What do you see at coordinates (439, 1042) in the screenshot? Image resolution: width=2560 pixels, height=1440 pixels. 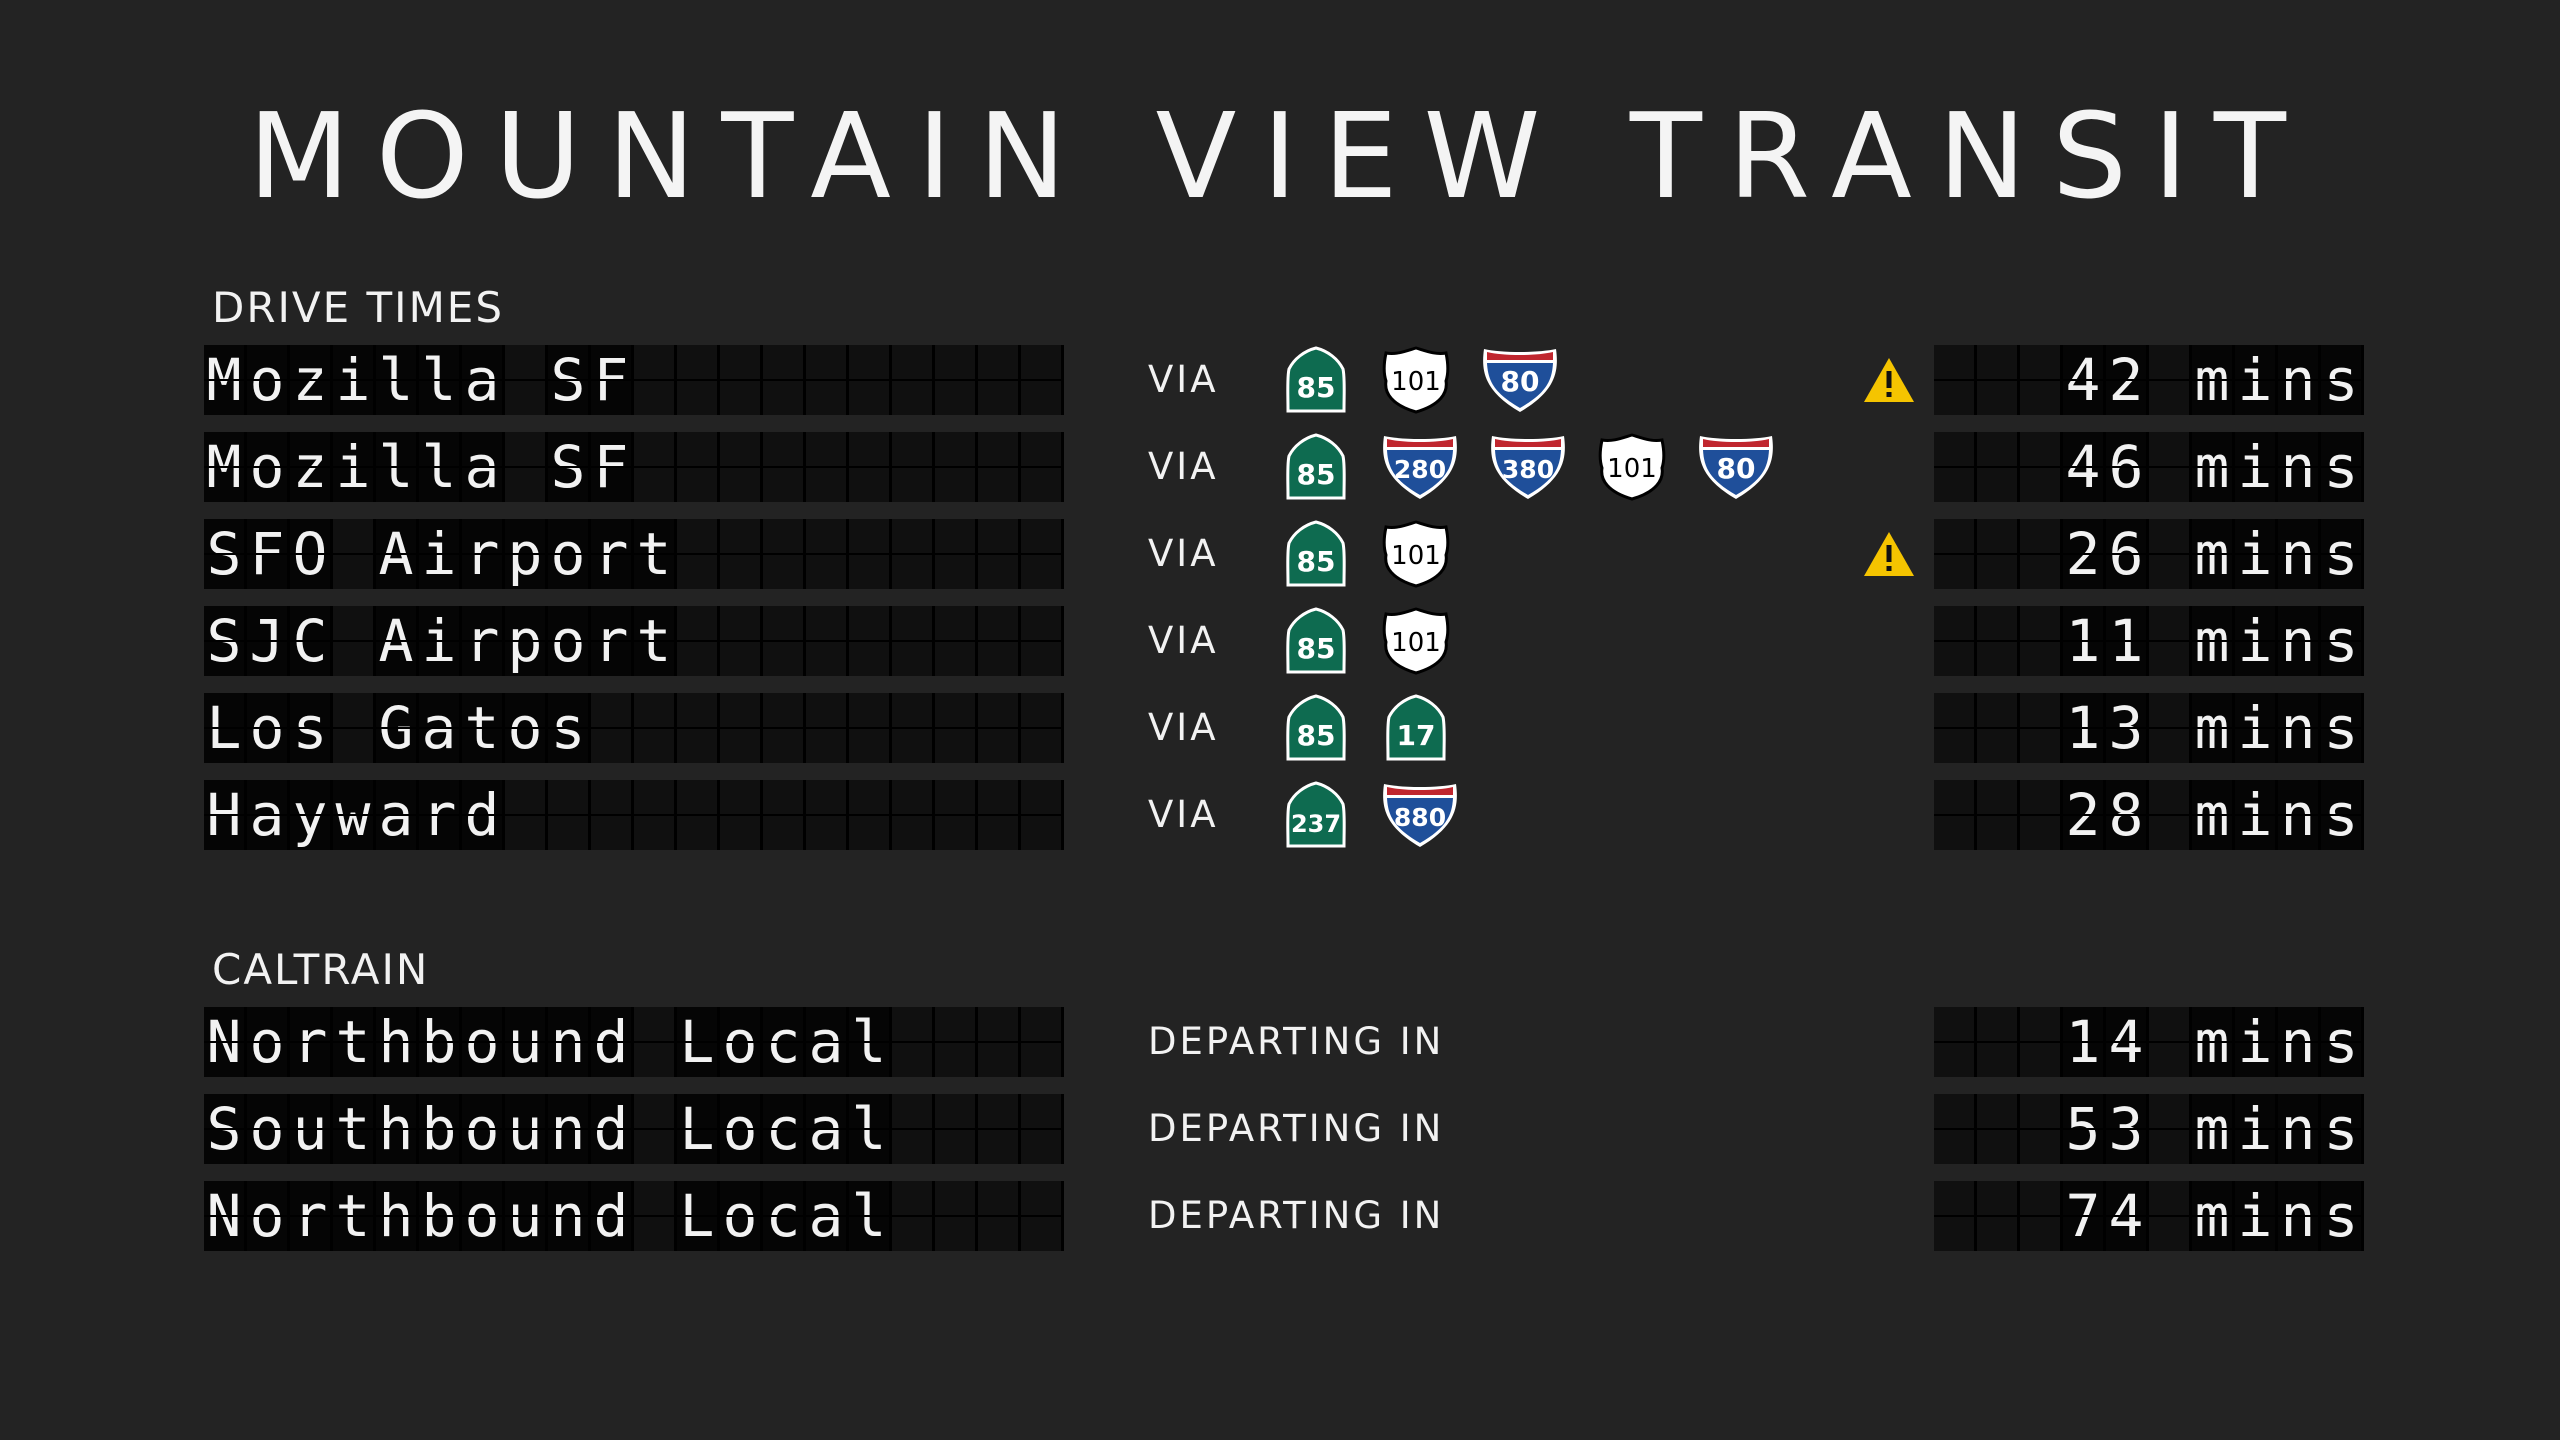 I see `flap-cell: b` at bounding box center [439, 1042].